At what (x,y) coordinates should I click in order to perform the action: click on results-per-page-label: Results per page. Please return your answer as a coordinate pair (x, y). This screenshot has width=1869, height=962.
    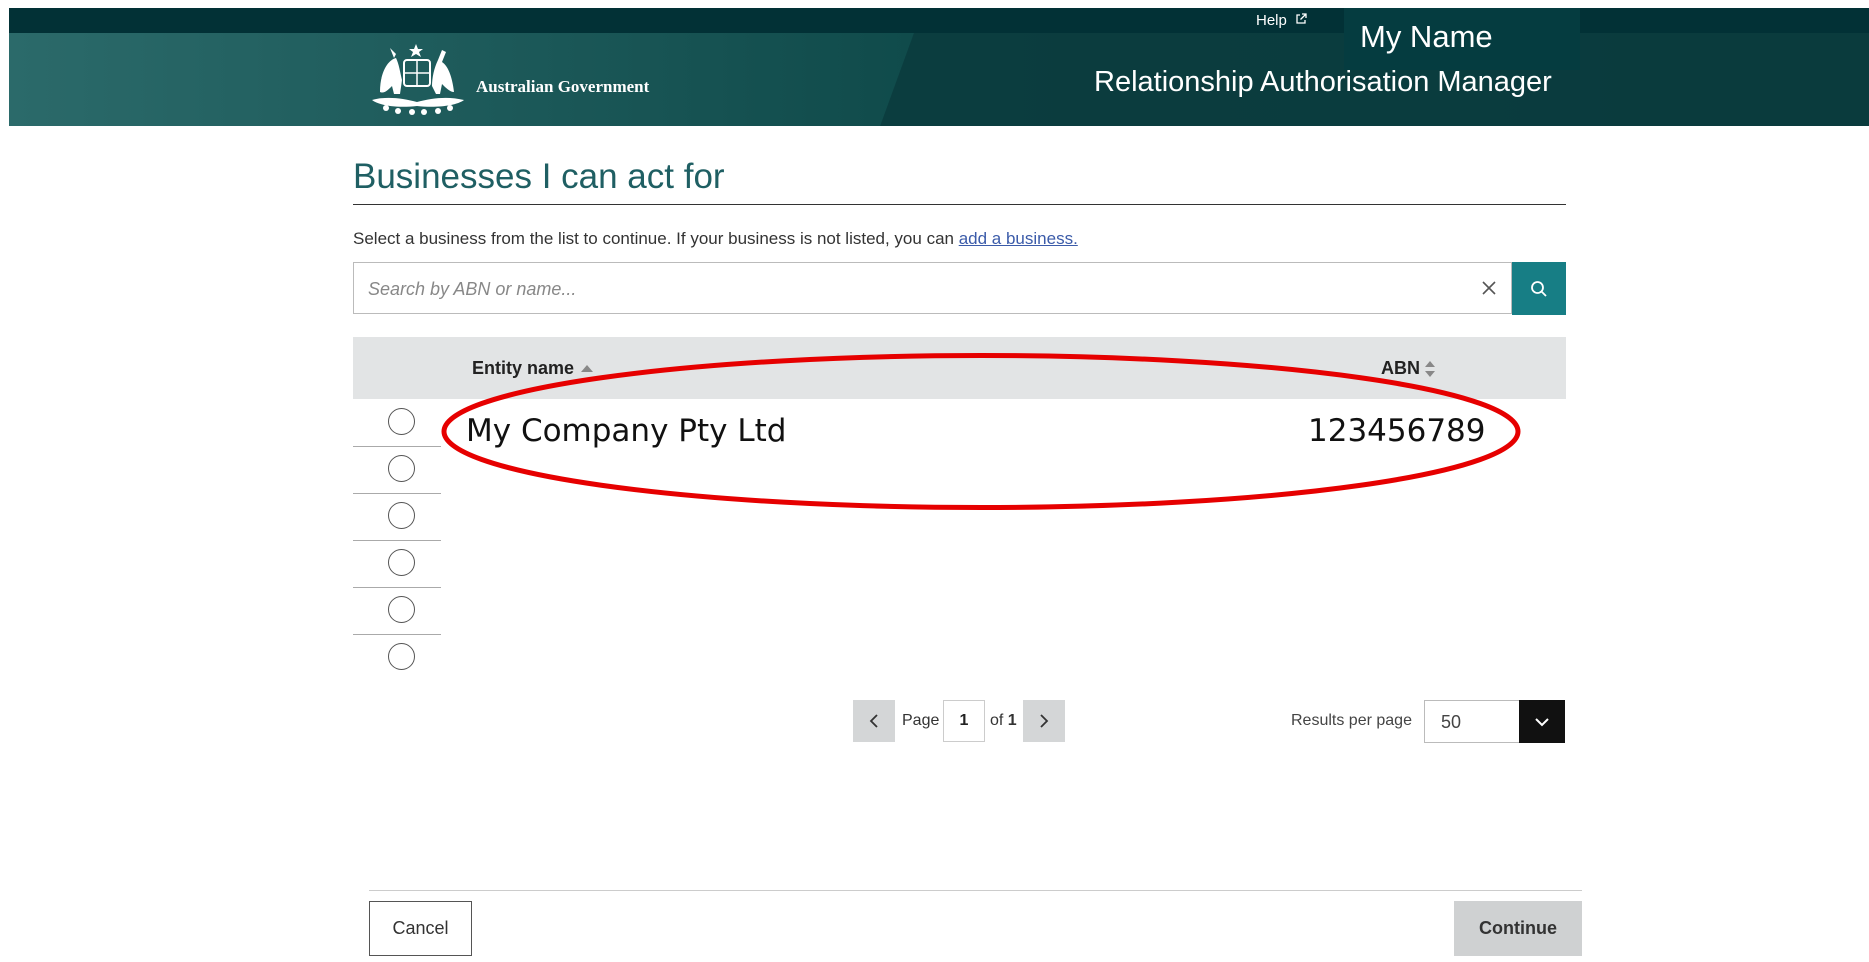
    Looking at the image, I should click on (1351, 720).